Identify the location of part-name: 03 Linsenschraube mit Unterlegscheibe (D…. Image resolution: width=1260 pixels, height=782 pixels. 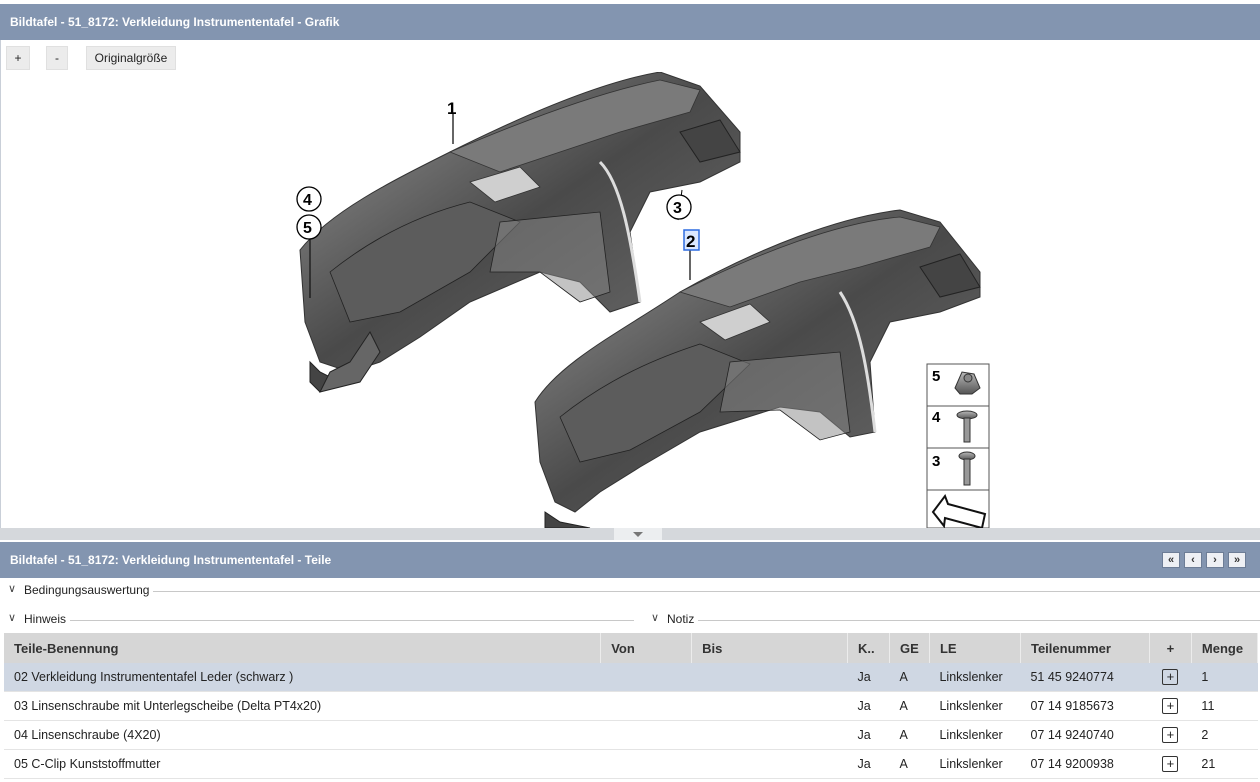
(302, 706).